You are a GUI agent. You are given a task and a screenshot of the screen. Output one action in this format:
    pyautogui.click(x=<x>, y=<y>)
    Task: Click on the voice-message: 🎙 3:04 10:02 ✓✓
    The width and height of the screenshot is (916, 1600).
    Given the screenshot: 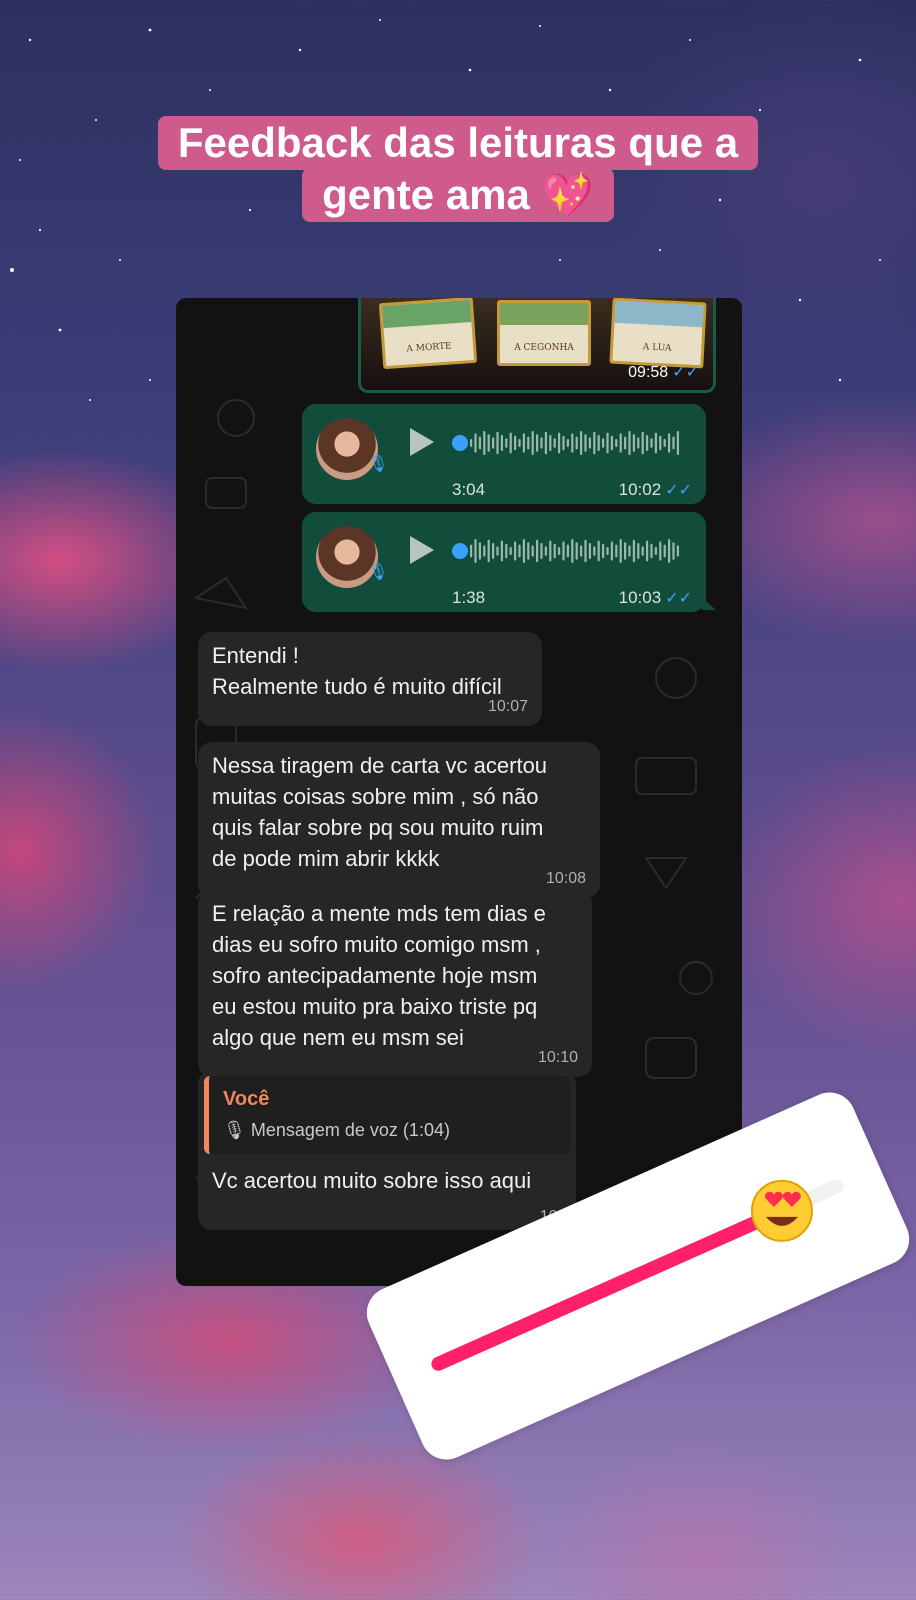 What is the action you would take?
    pyautogui.click(x=504, y=454)
    